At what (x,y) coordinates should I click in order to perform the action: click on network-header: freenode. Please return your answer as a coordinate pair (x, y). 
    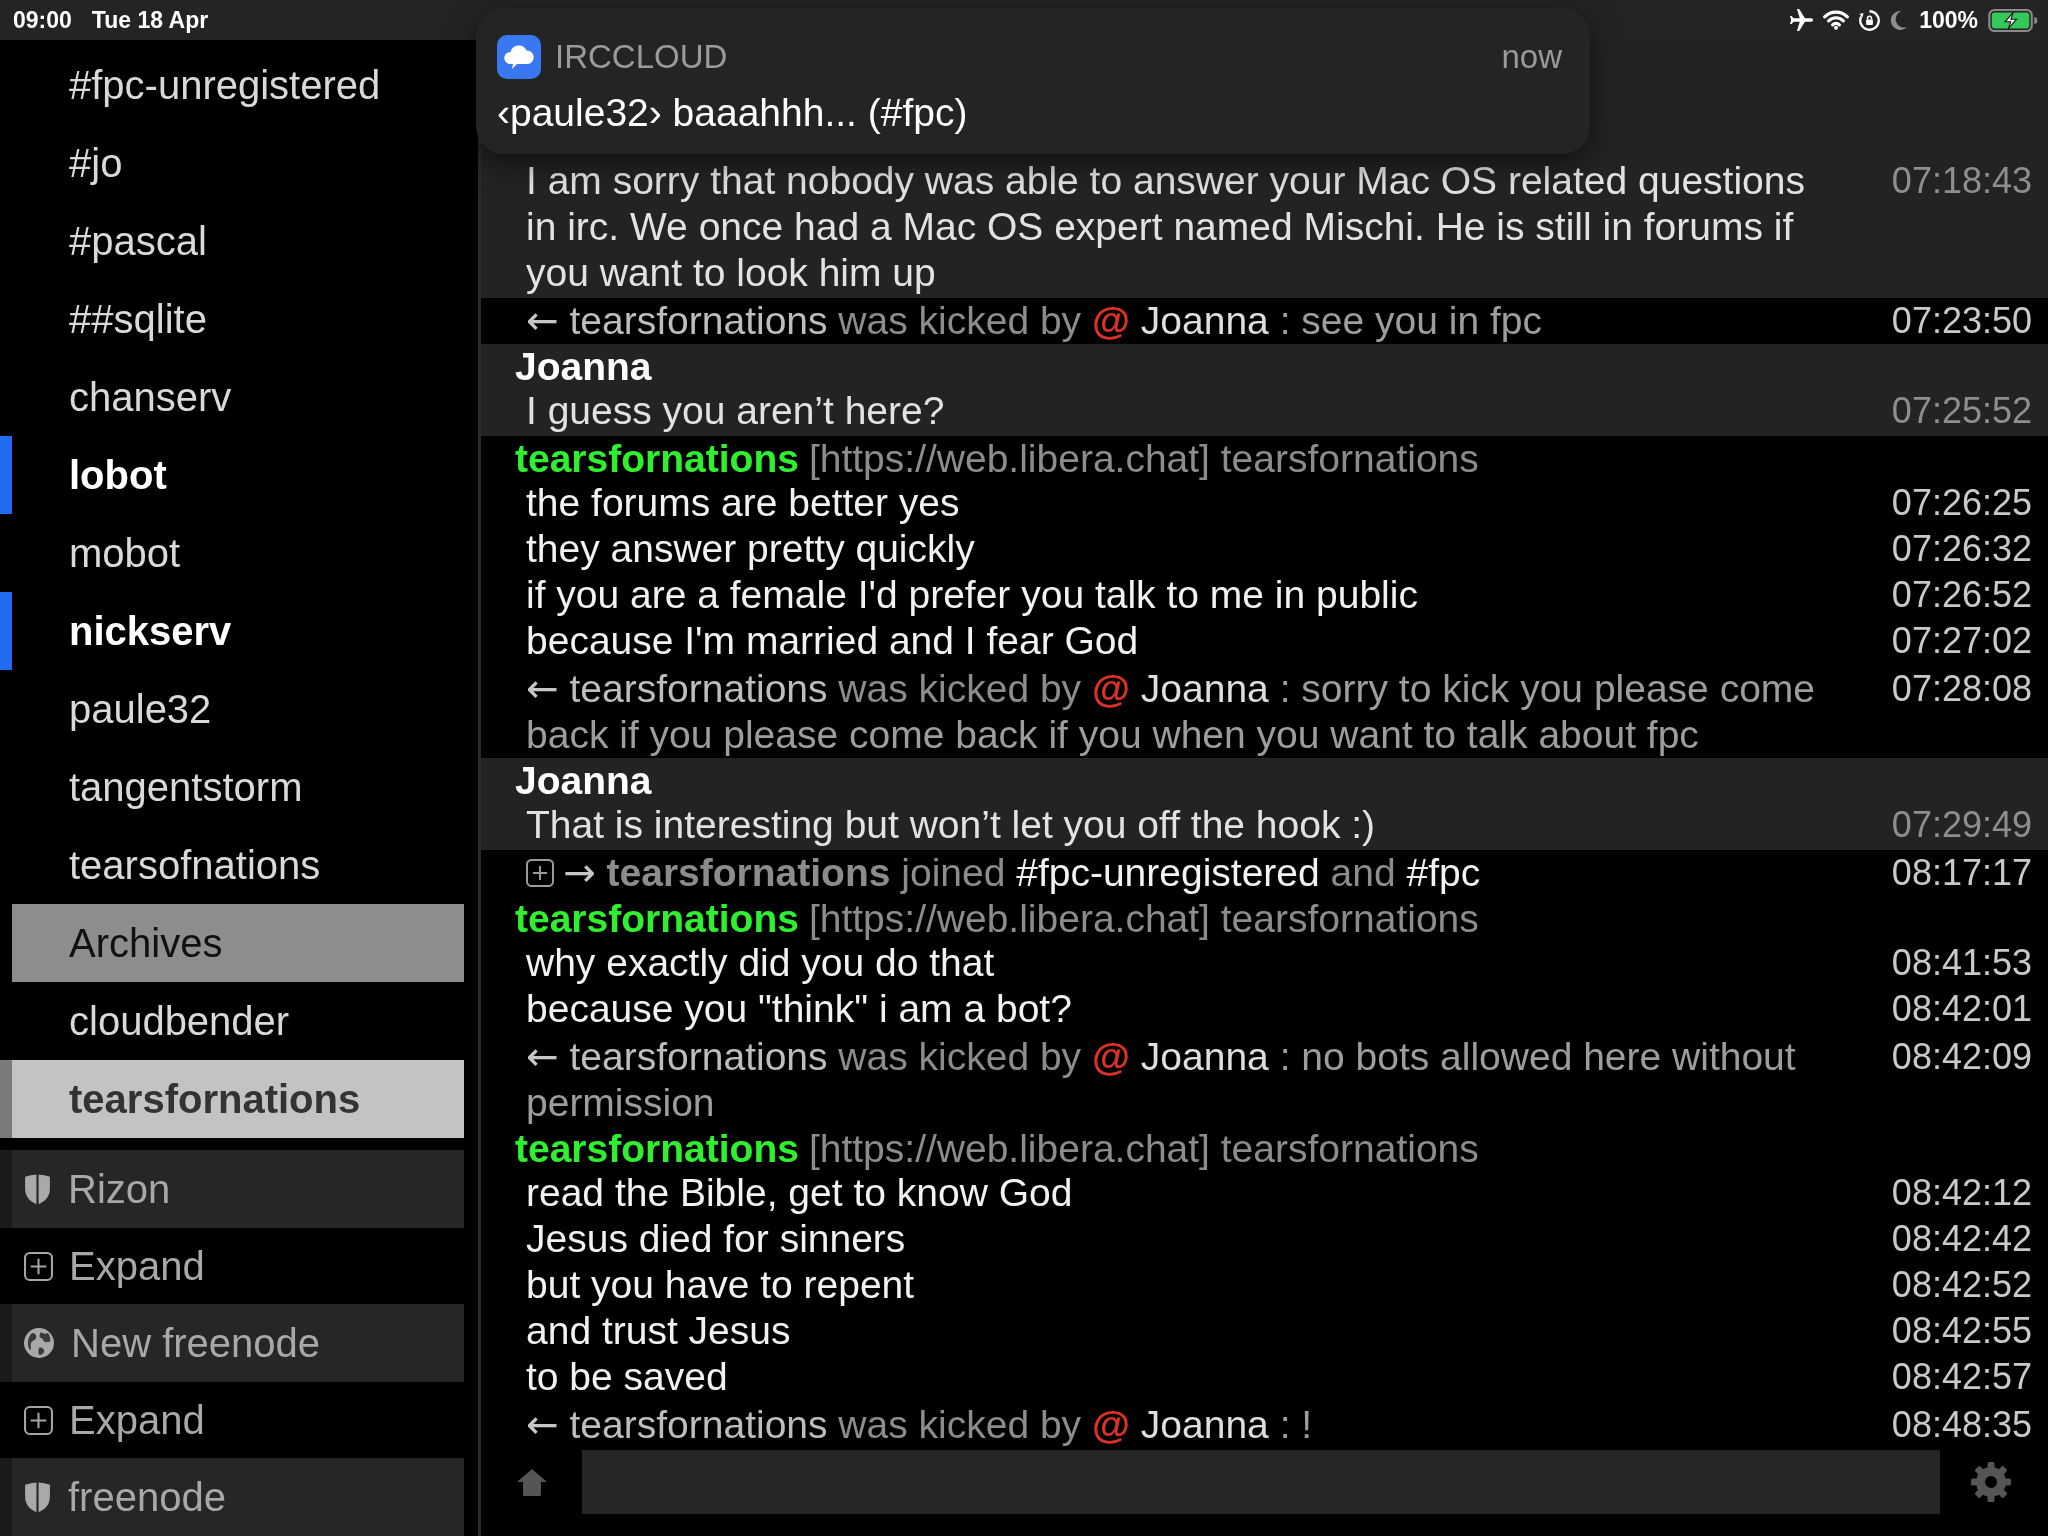
    Looking at the image, I should click on (232, 1497).